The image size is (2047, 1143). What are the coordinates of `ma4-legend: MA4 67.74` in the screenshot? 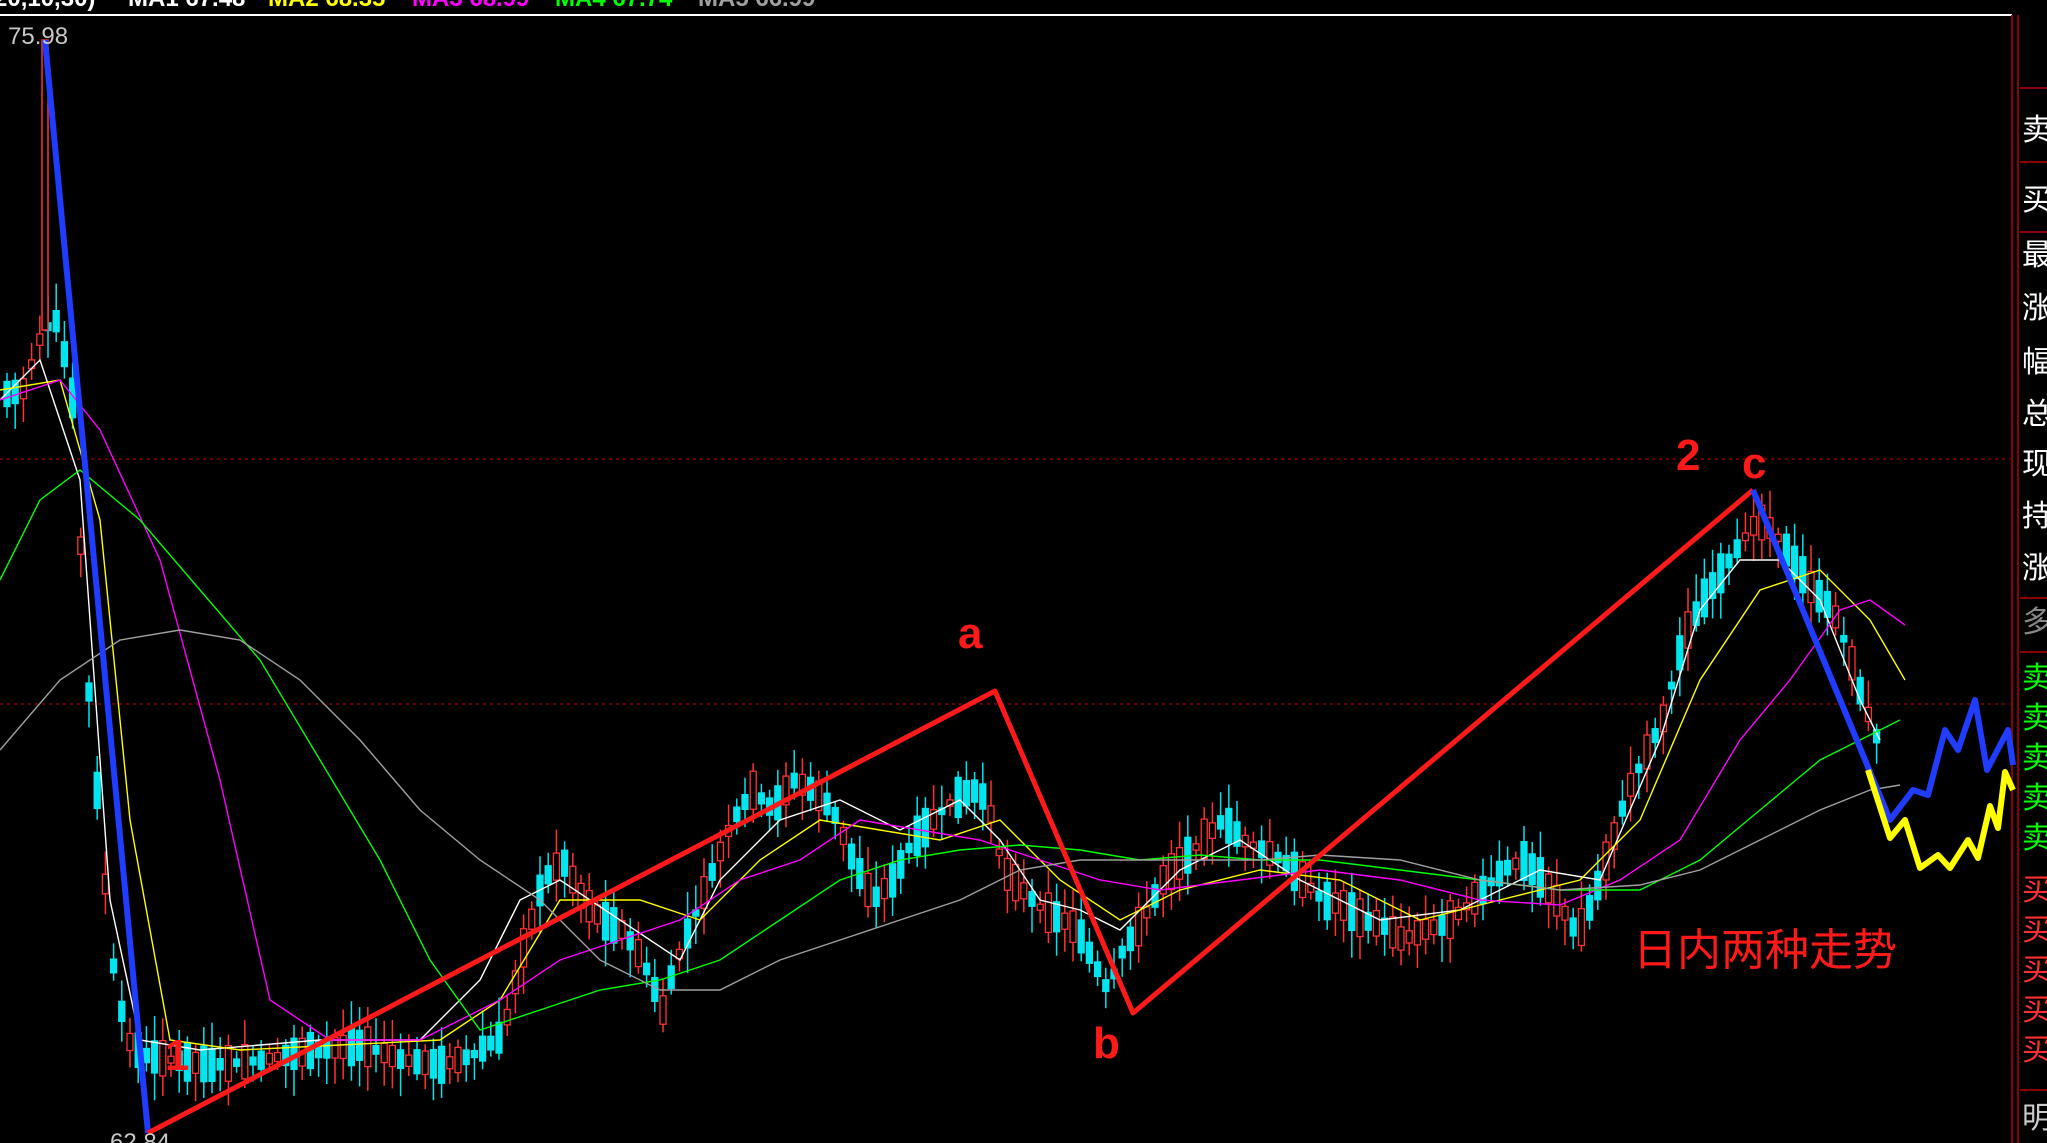 It's located at (614, 6).